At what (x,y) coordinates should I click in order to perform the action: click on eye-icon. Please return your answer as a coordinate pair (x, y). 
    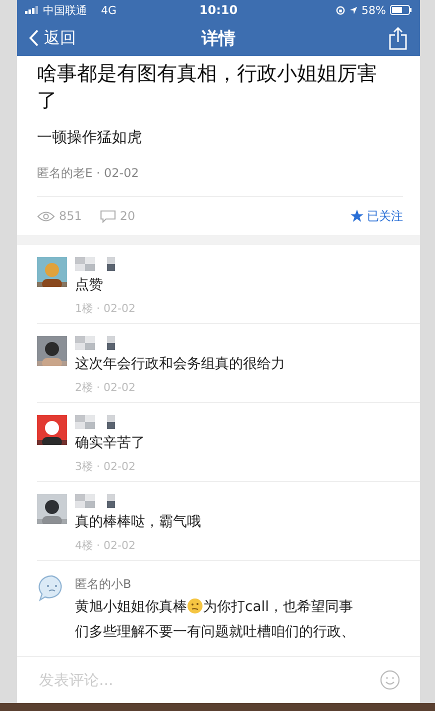
    Looking at the image, I should click on (46, 216).